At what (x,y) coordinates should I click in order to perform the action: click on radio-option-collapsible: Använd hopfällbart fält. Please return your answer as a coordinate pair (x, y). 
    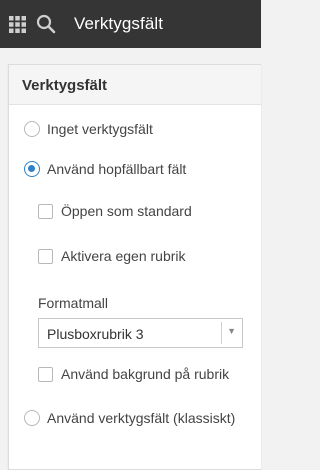
    Looking at the image, I should click on (105, 169).